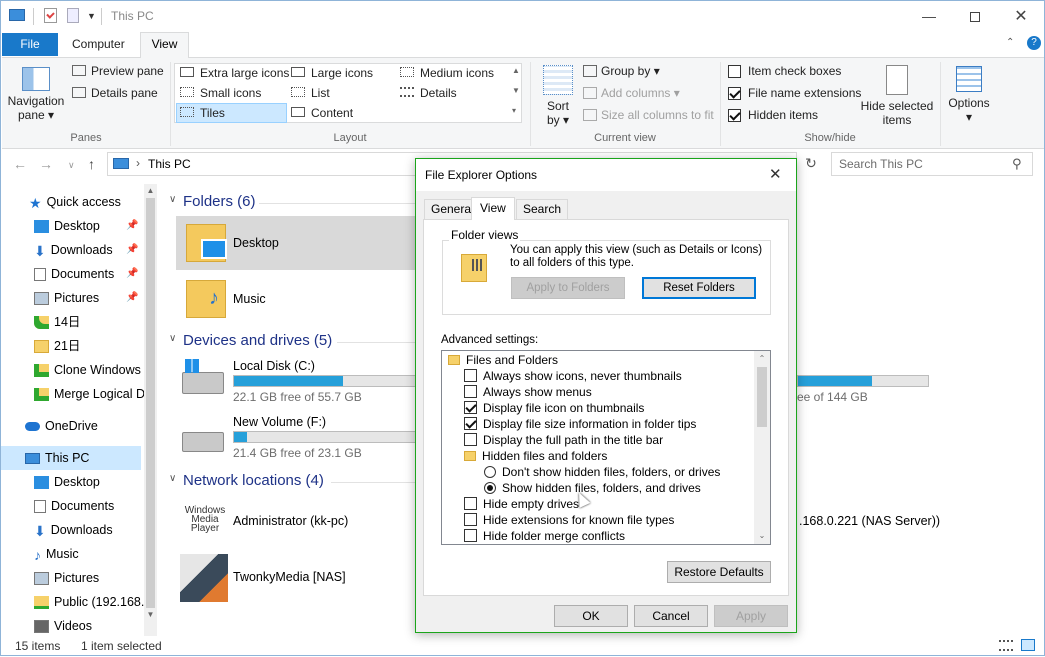 This screenshot has height=657, width=1045. What do you see at coordinates (71, 482) in the screenshot?
I see `nav-pc-desktop: Desktop` at bounding box center [71, 482].